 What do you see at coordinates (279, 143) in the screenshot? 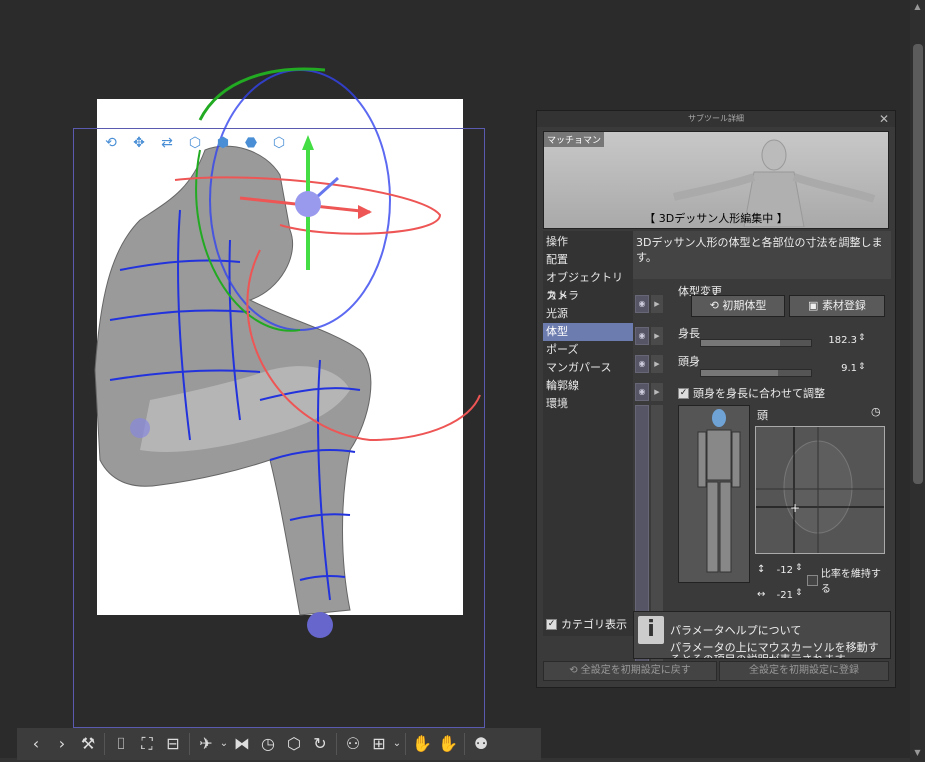
I see `object-ground-icon: ⬡` at bounding box center [279, 143].